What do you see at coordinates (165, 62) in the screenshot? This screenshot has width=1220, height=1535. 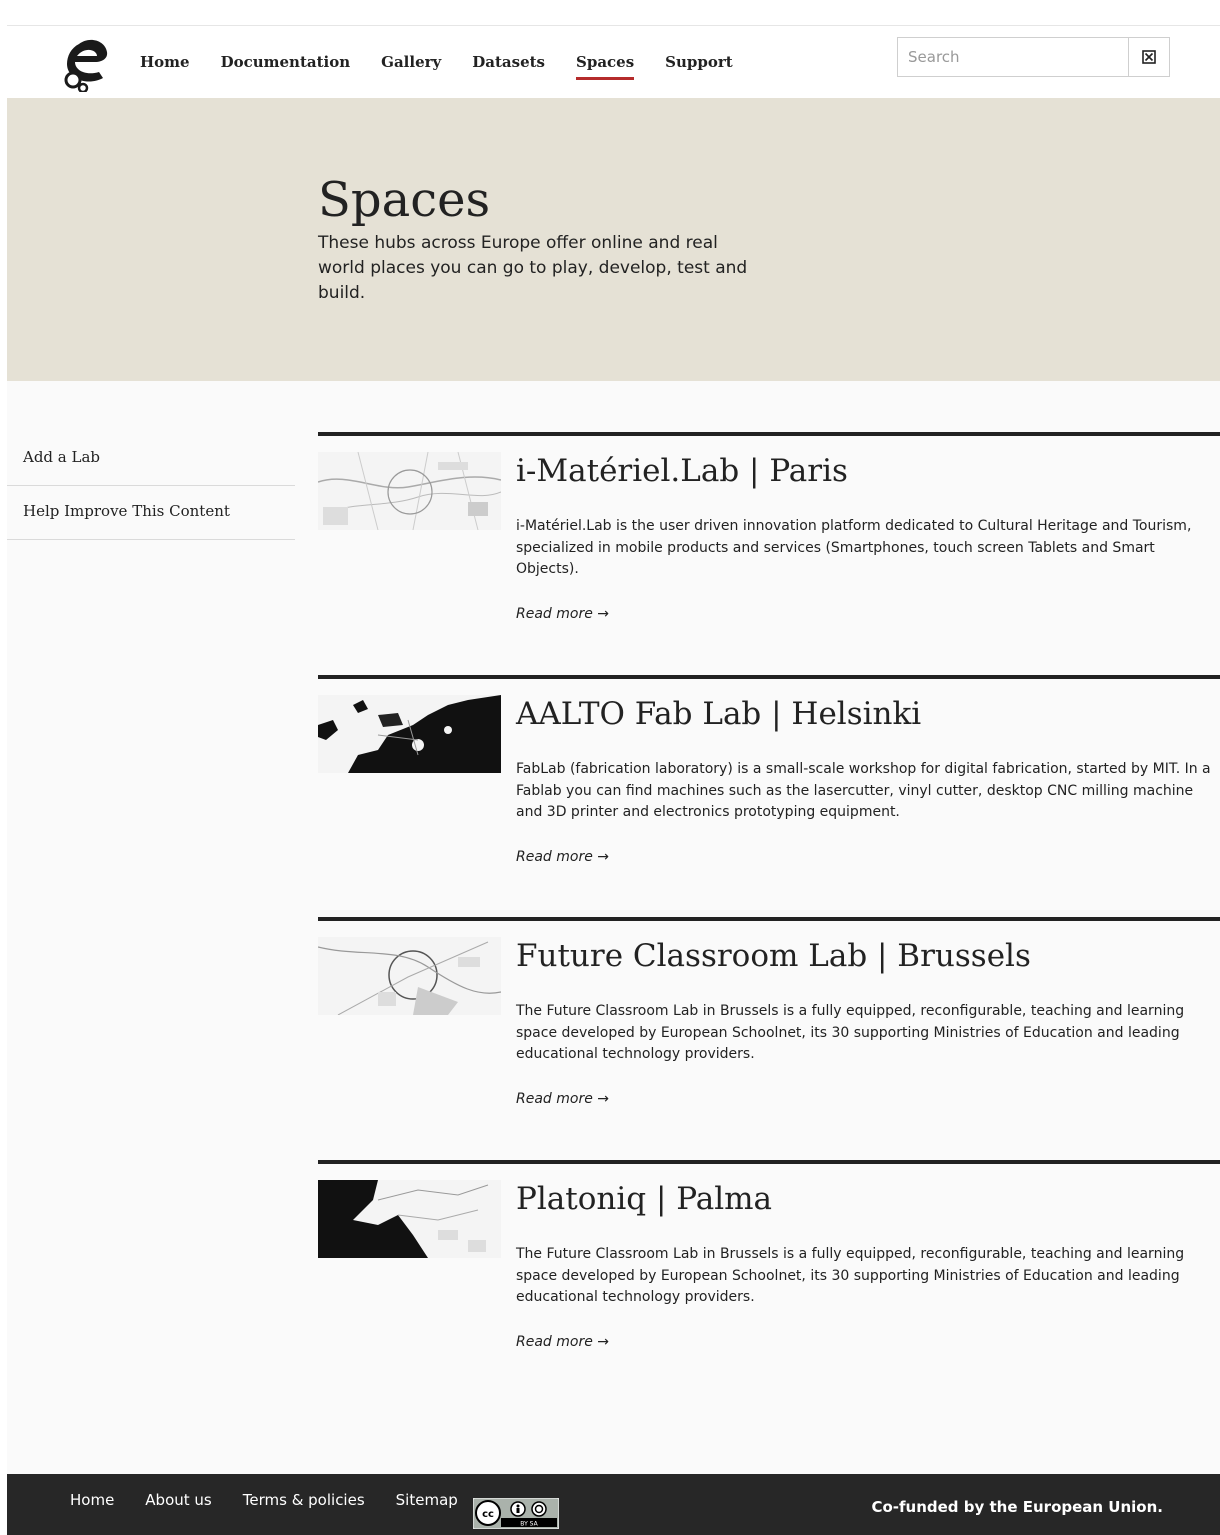 I see `nav-home: Home` at bounding box center [165, 62].